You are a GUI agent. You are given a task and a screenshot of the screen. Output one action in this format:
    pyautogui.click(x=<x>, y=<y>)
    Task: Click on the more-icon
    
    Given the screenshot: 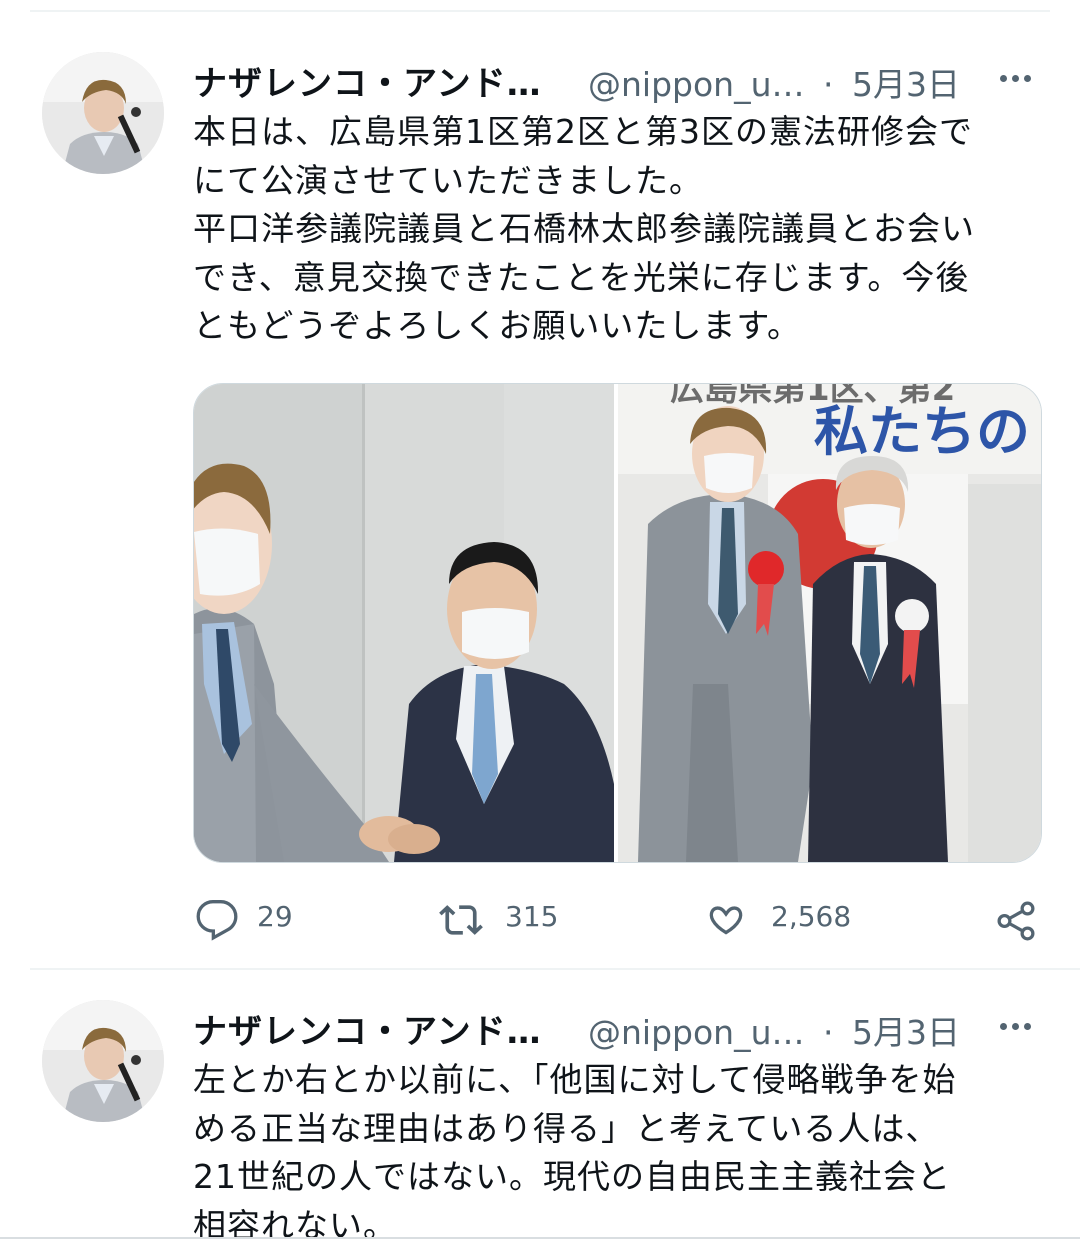 What is the action you would take?
    pyautogui.click(x=1016, y=1026)
    